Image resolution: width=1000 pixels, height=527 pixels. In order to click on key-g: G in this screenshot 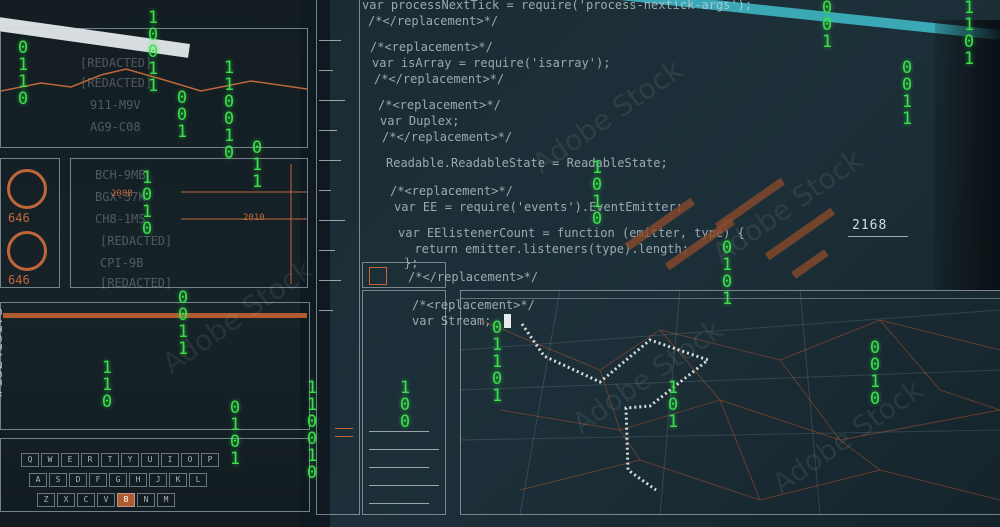, I will do `click(118, 480)`.